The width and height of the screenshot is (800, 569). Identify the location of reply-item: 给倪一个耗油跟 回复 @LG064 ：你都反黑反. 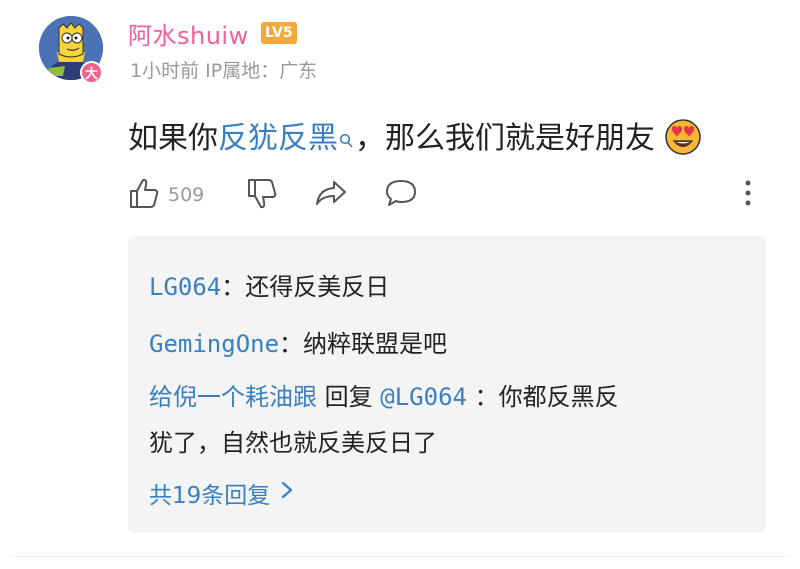
(384, 394).